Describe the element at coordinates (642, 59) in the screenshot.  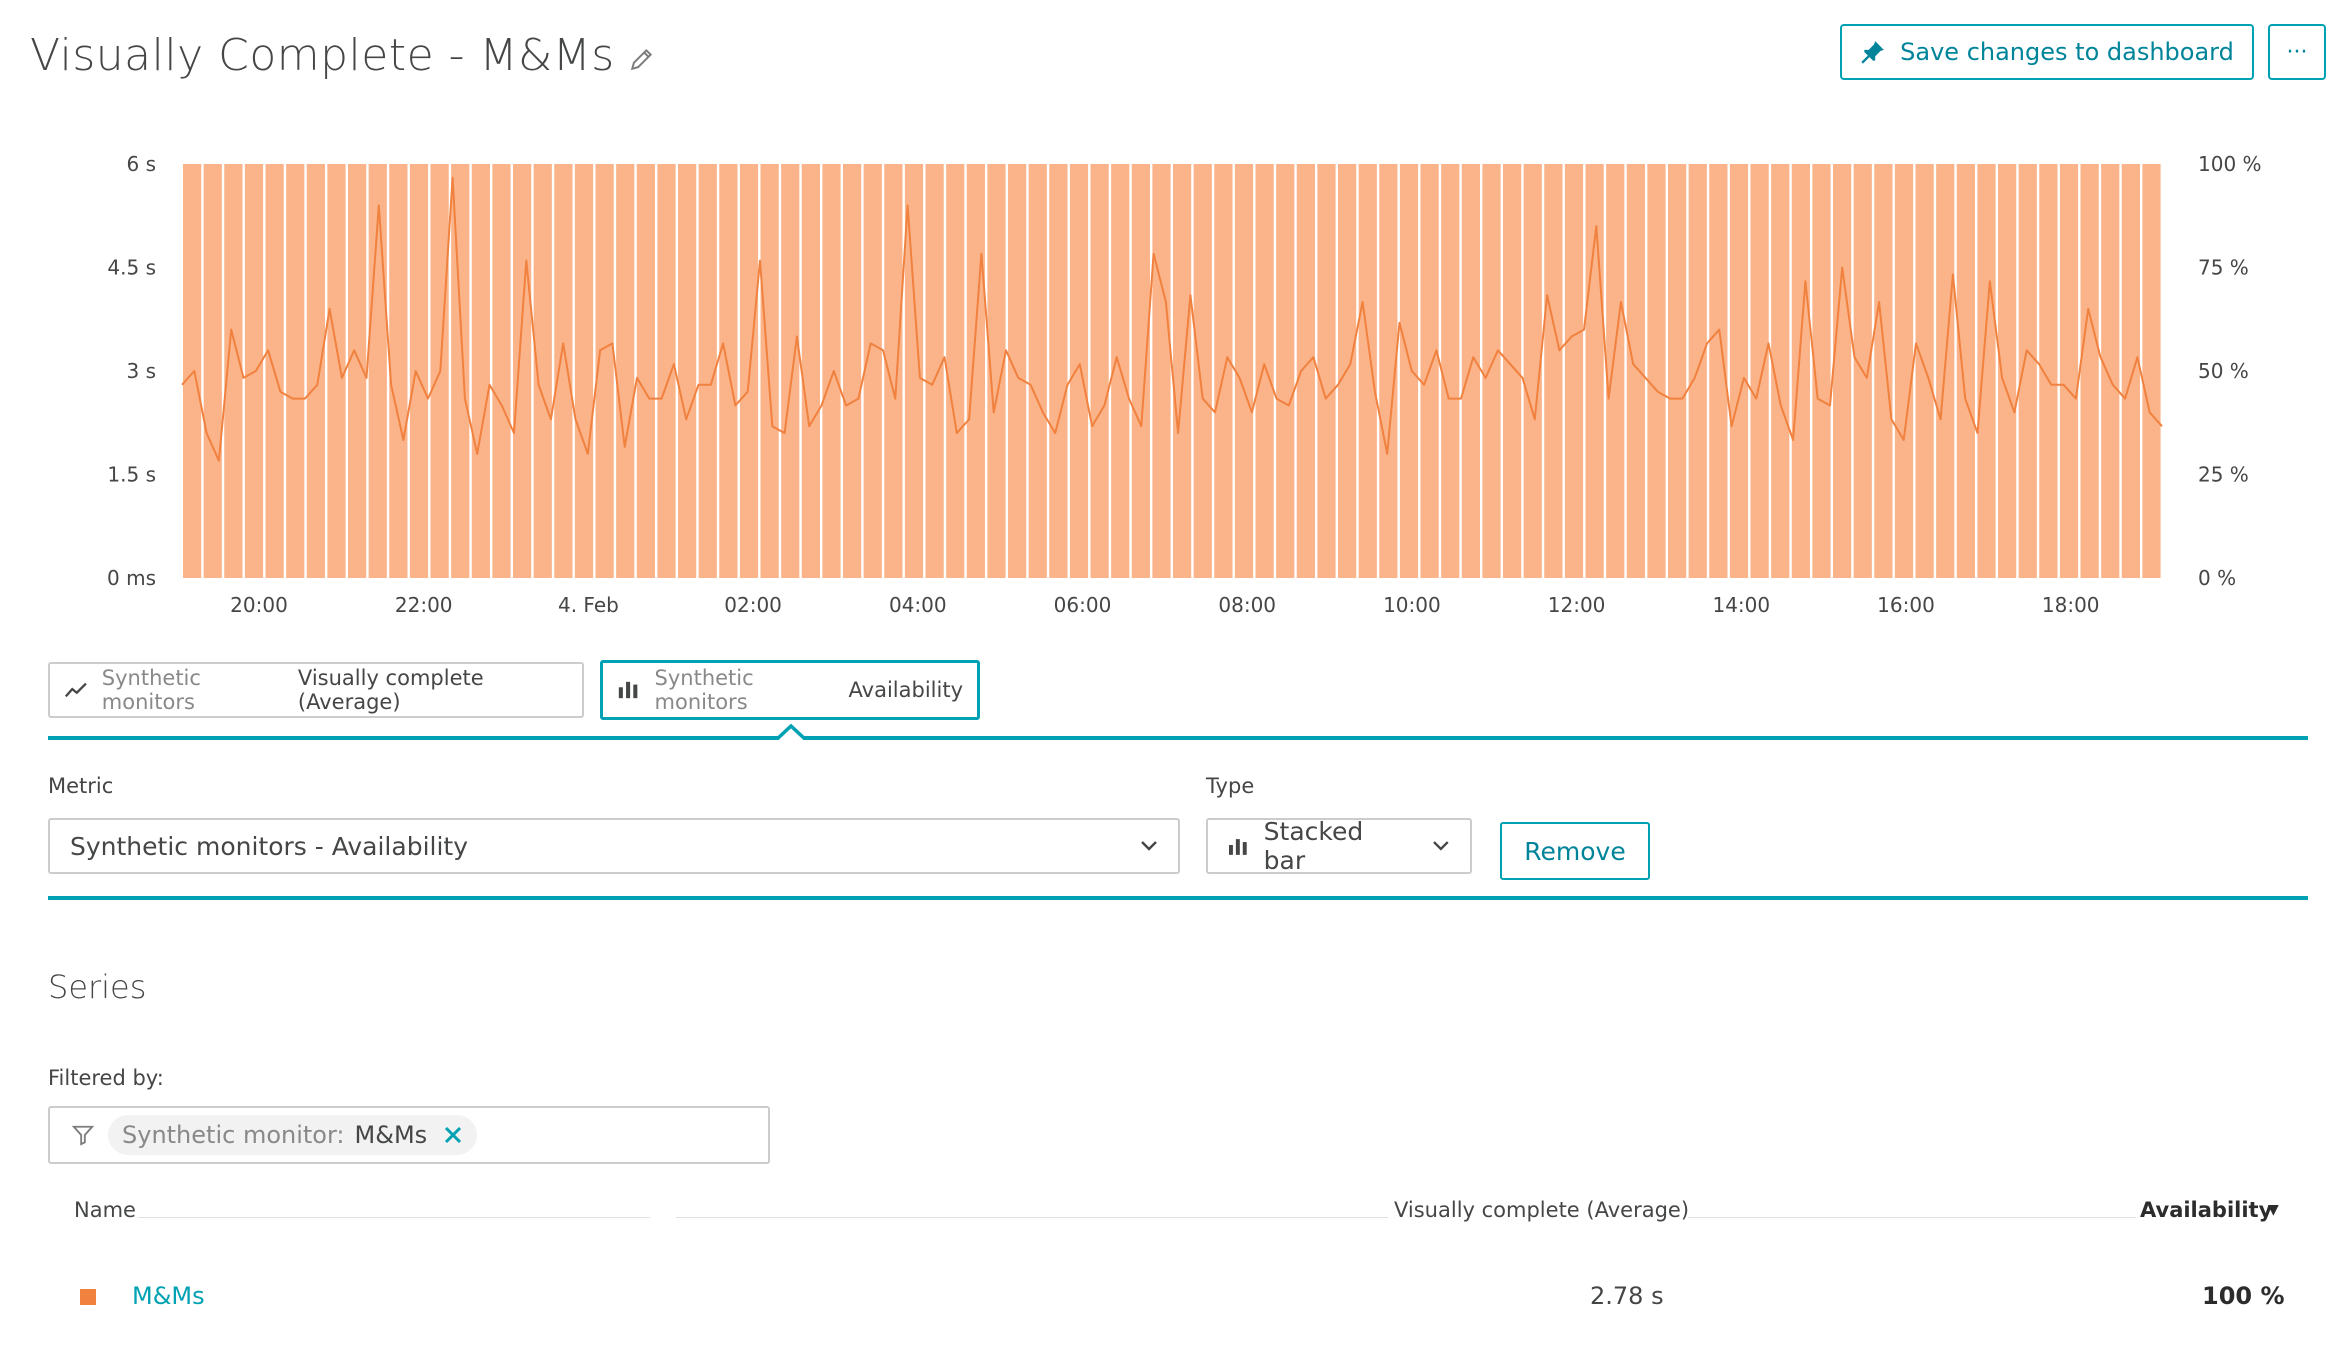
I see `edit-pencil-icon` at that location.